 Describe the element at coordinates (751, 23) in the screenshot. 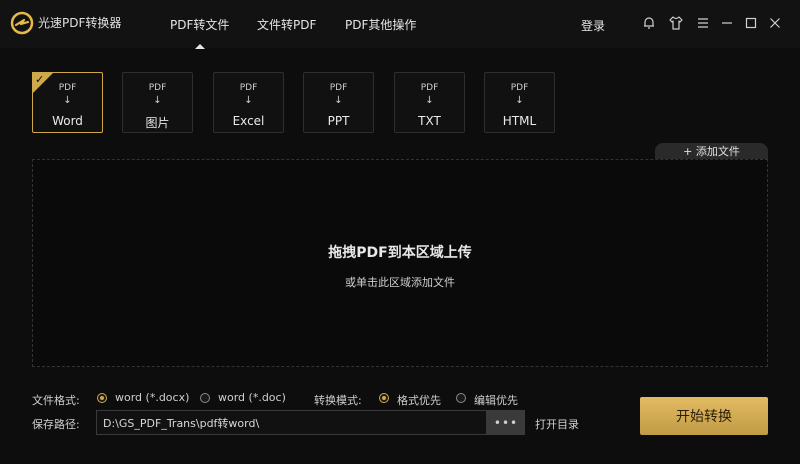

I see `maximize-icon` at that location.